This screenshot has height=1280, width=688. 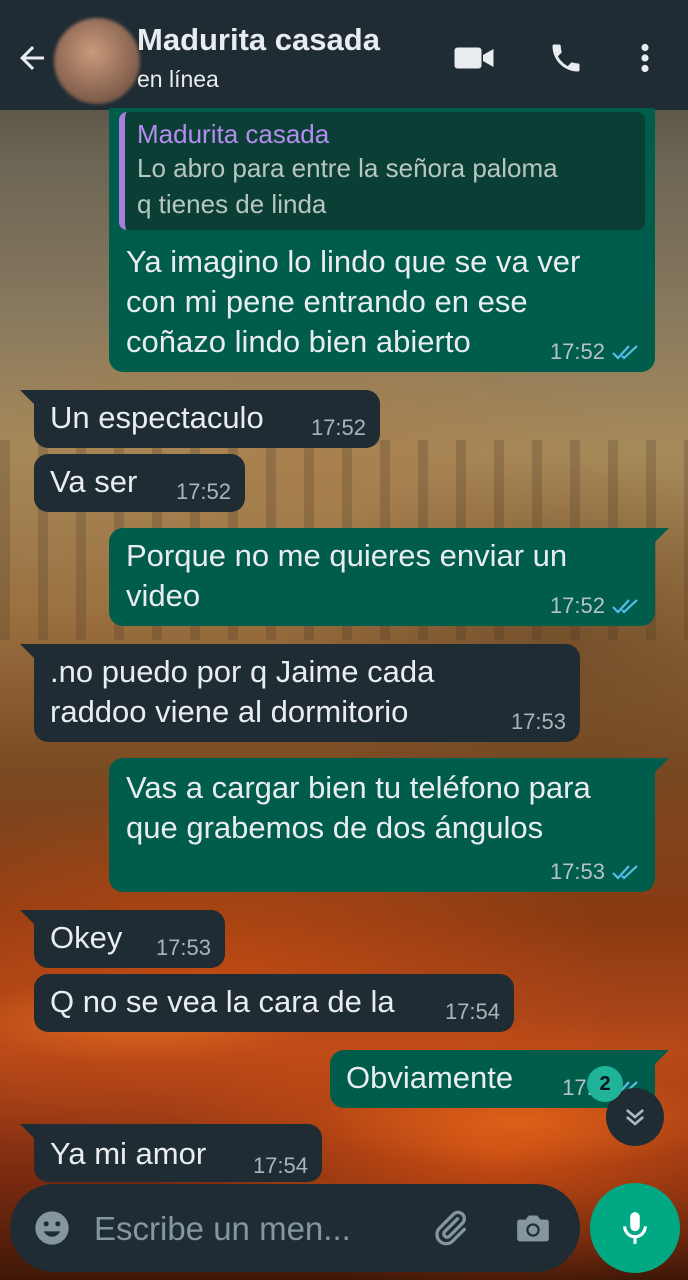 What do you see at coordinates (474, 58) in the screenshot?
I see `video-call-icon` at bounding box center [474, 58].